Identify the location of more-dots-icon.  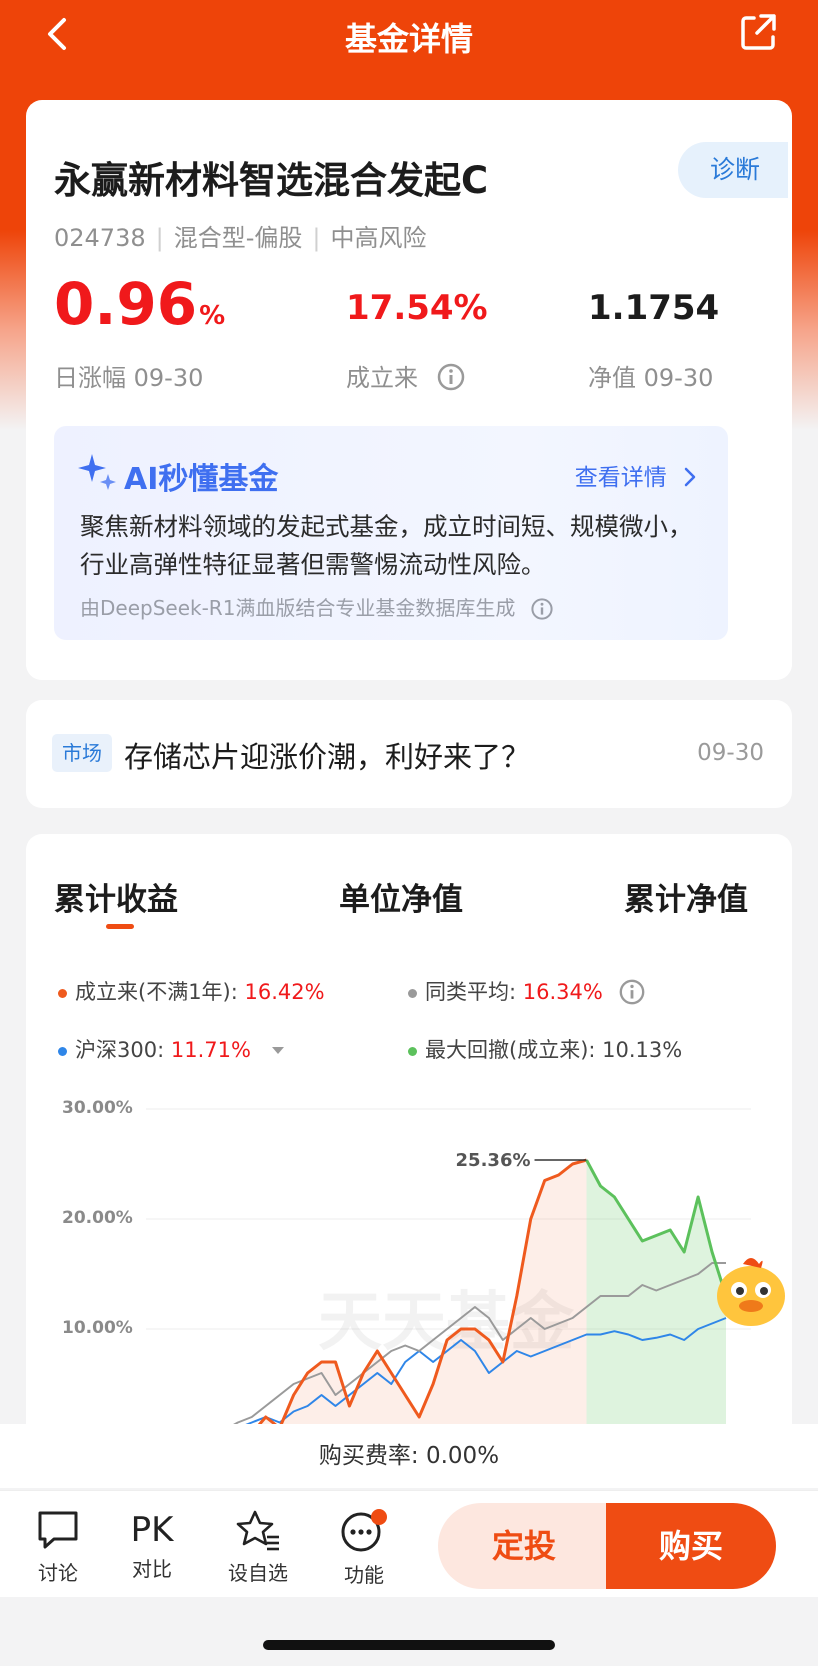
(364, 1530).